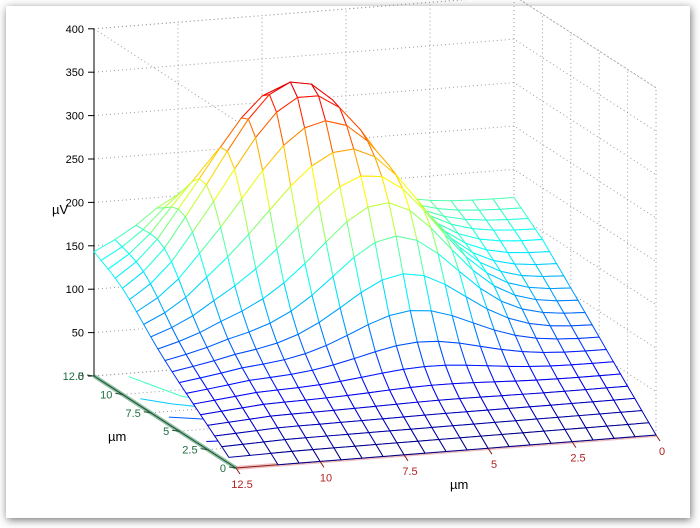 Image resolution: width=700 pixels, height=528 pixels. Describe the element at coordinates (658, 438) in the screenshot. I see `x-tick` at that location.